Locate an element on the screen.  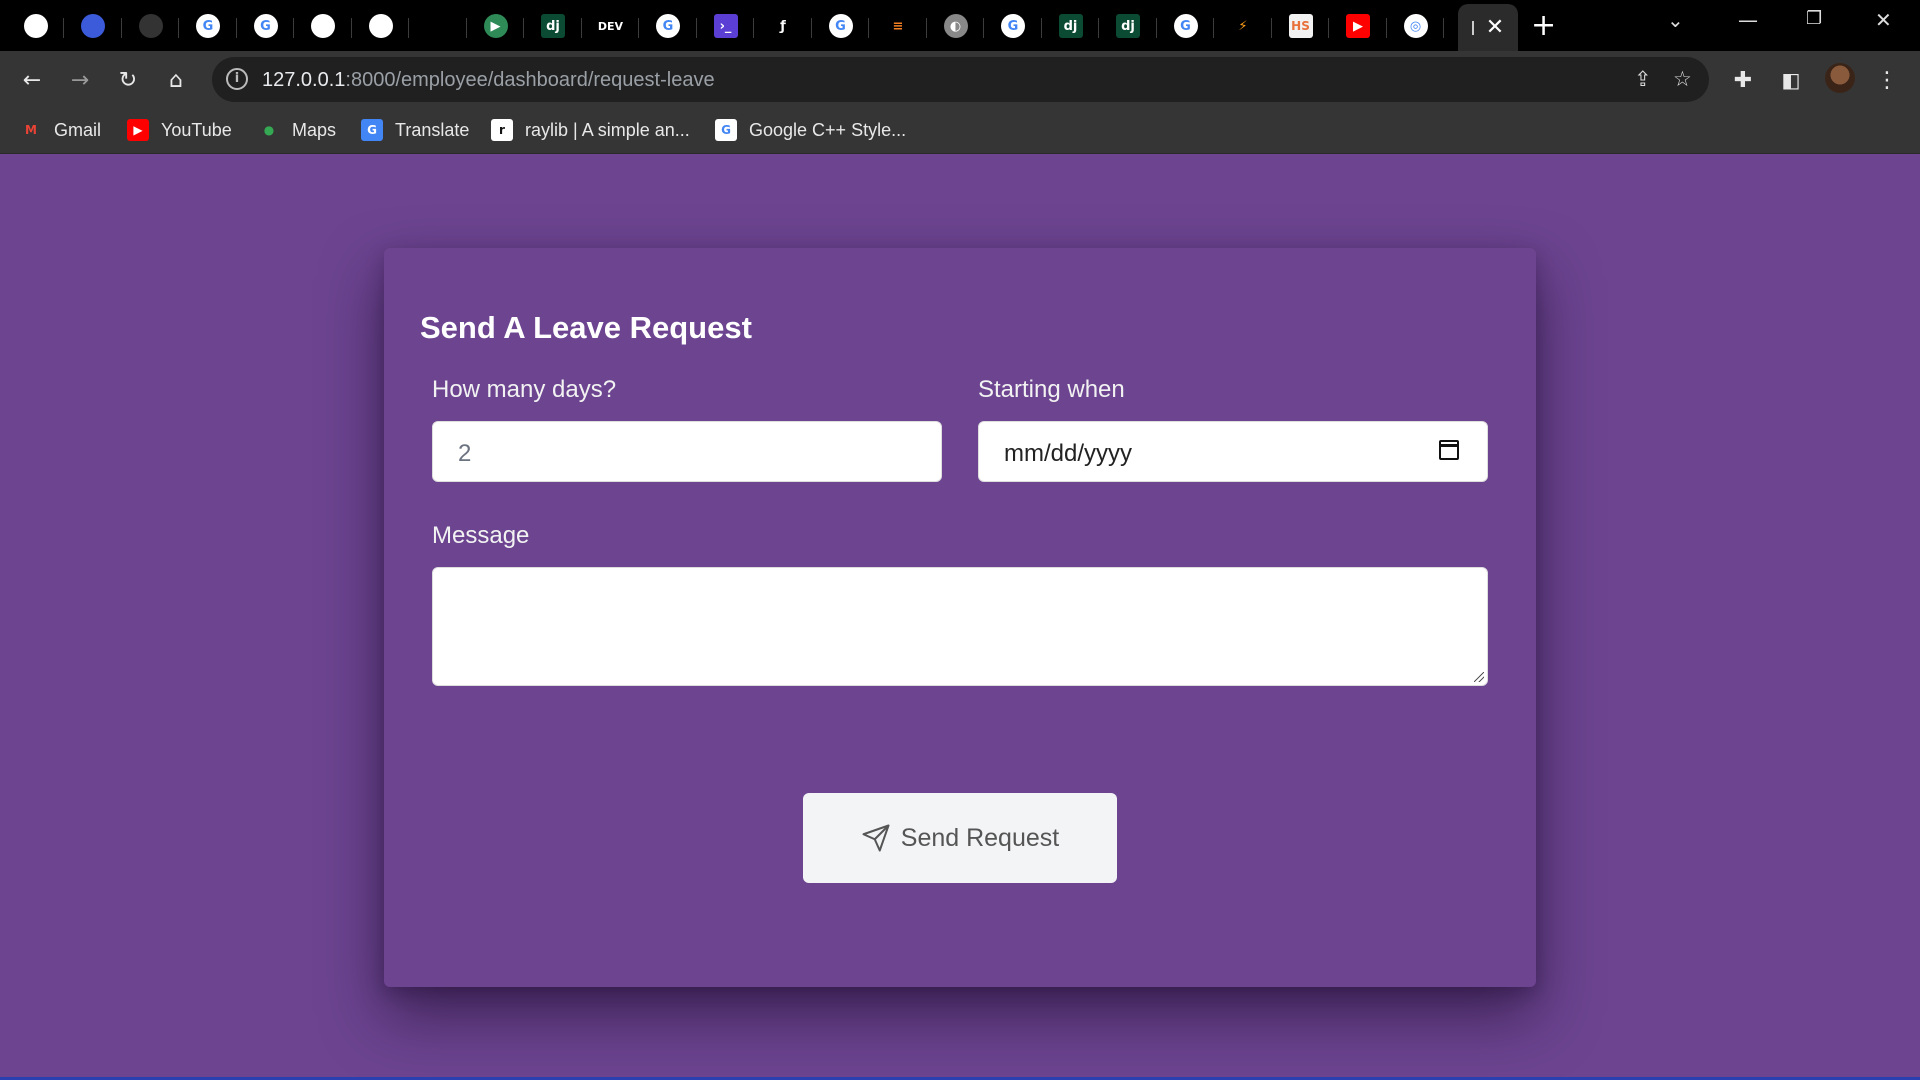
bookmark-label: Translate is located at coordinates (432, 129).